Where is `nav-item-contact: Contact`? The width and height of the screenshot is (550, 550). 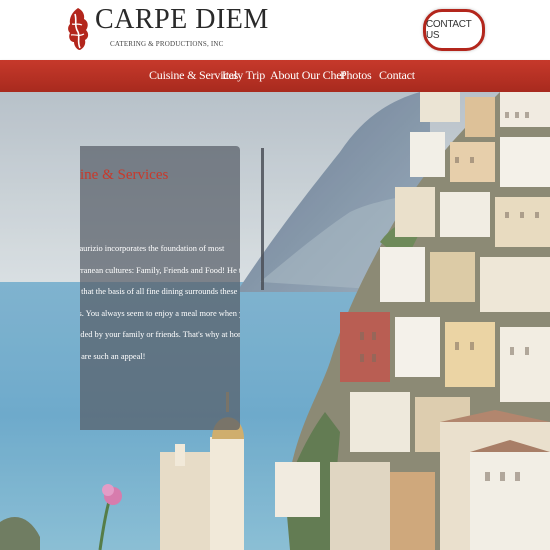
nav-item-contact: Contact is located at coordinates (397, 75).